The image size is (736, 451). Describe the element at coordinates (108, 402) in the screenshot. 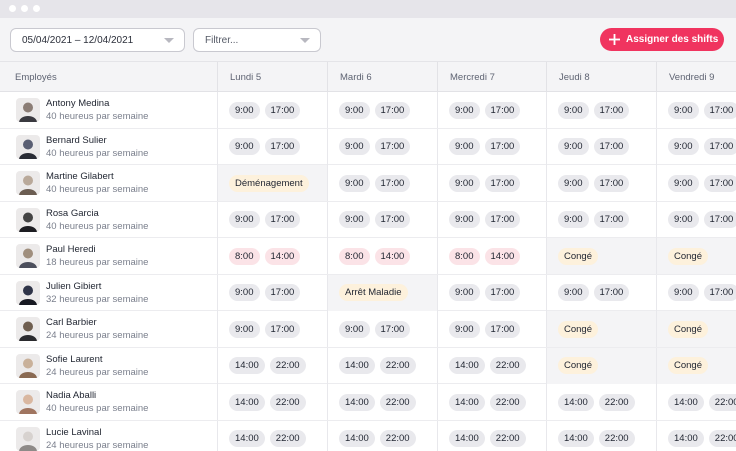

I see `employee-cell: Nadia Aballi 40 heureus par semaine` at that location.